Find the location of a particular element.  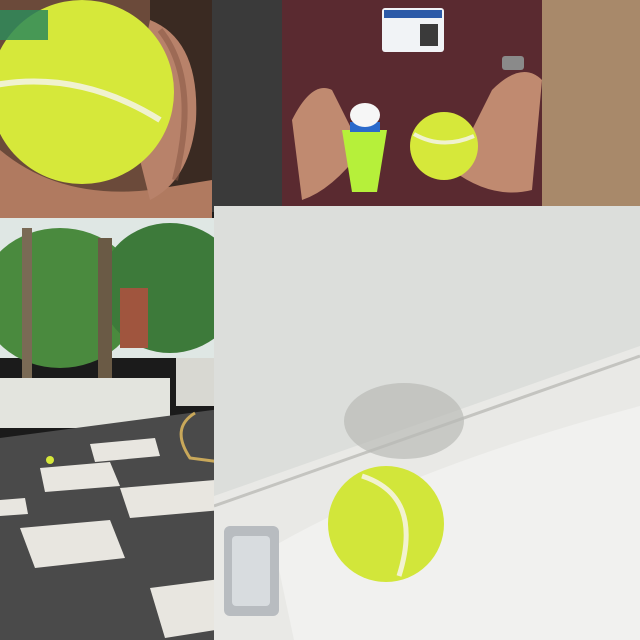

office-chair is located at coordinates (247, 106).